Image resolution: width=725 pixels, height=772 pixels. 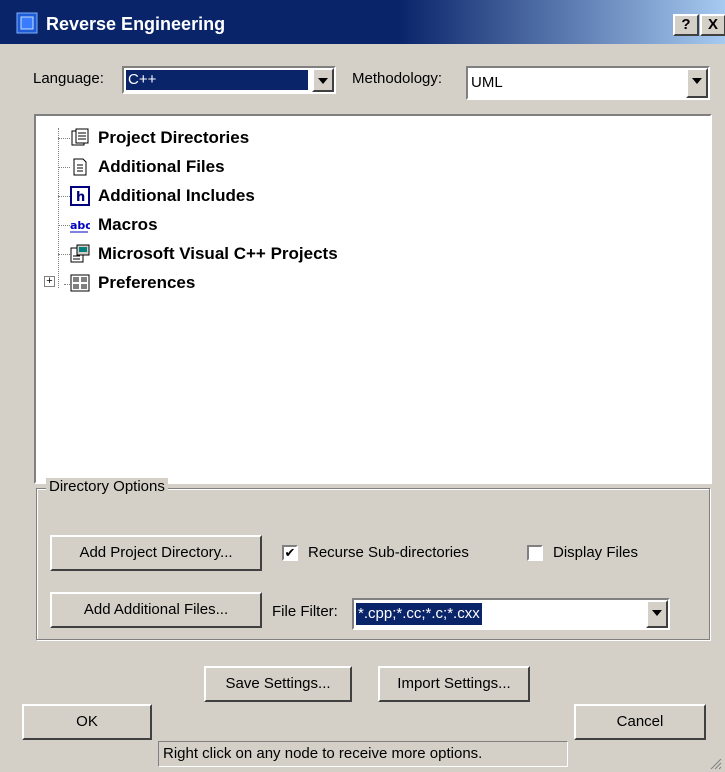 I want to click on display-files-label: Display Files, so click(x=596, y=552).